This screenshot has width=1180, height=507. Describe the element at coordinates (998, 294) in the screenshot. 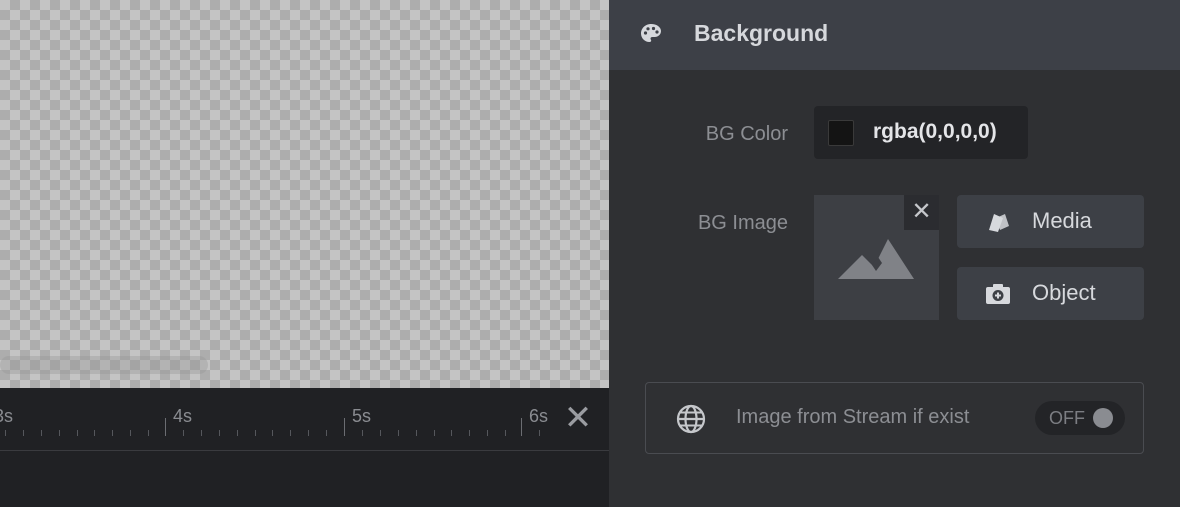

I see `camera-plus-icon` at that location.